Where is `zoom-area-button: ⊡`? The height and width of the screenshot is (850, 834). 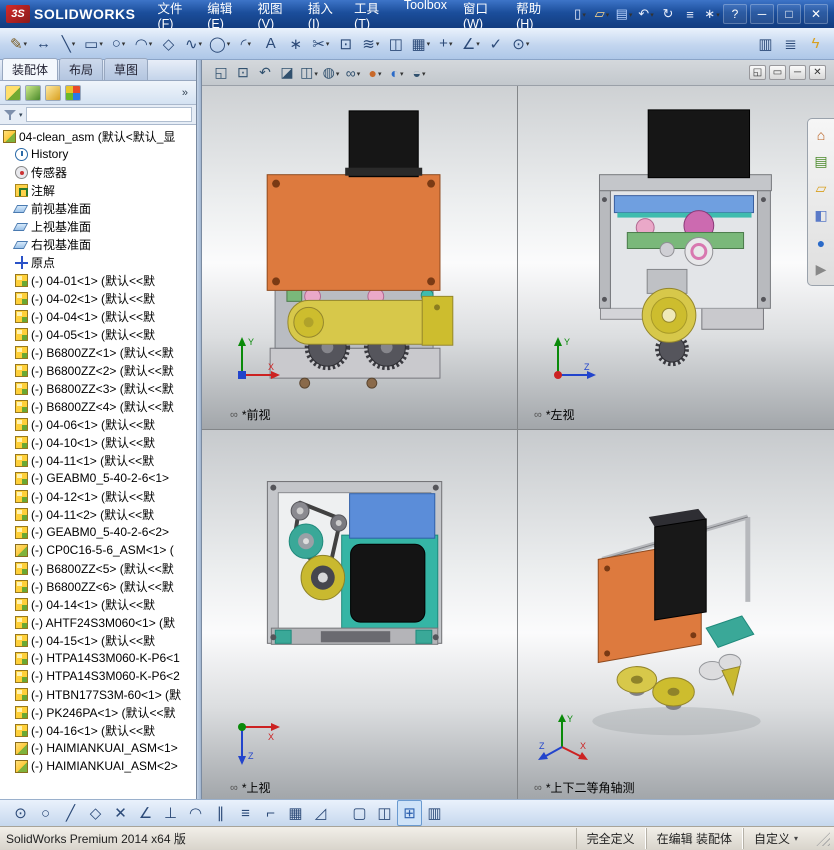 zoom-area-button: ⊡ is located at coordinates (243, 73).